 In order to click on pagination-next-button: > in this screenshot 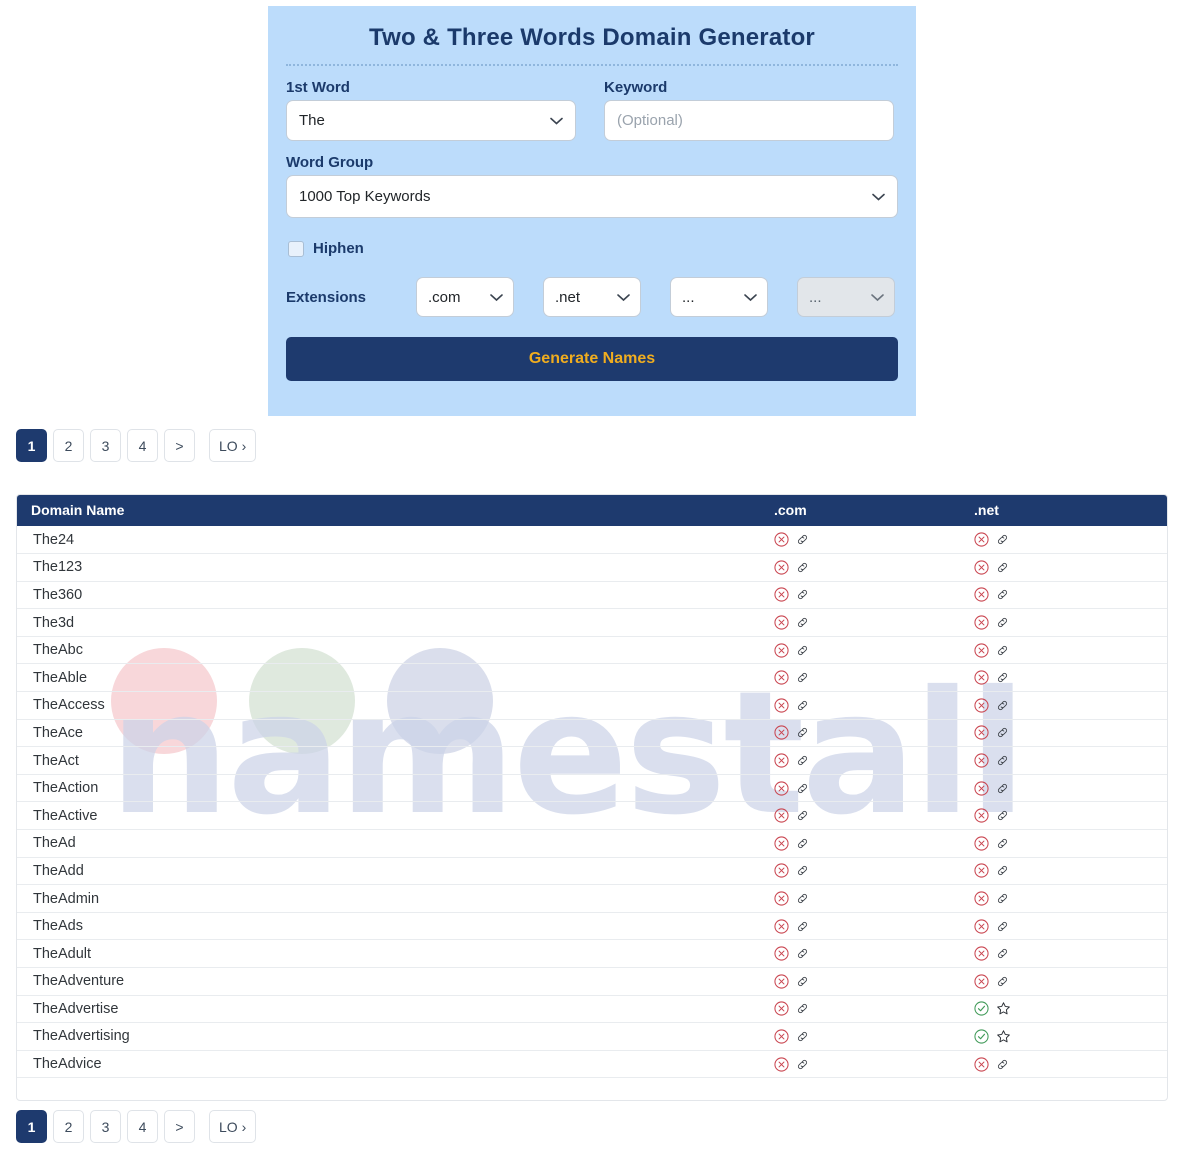, I will do `click(179, 445)`.